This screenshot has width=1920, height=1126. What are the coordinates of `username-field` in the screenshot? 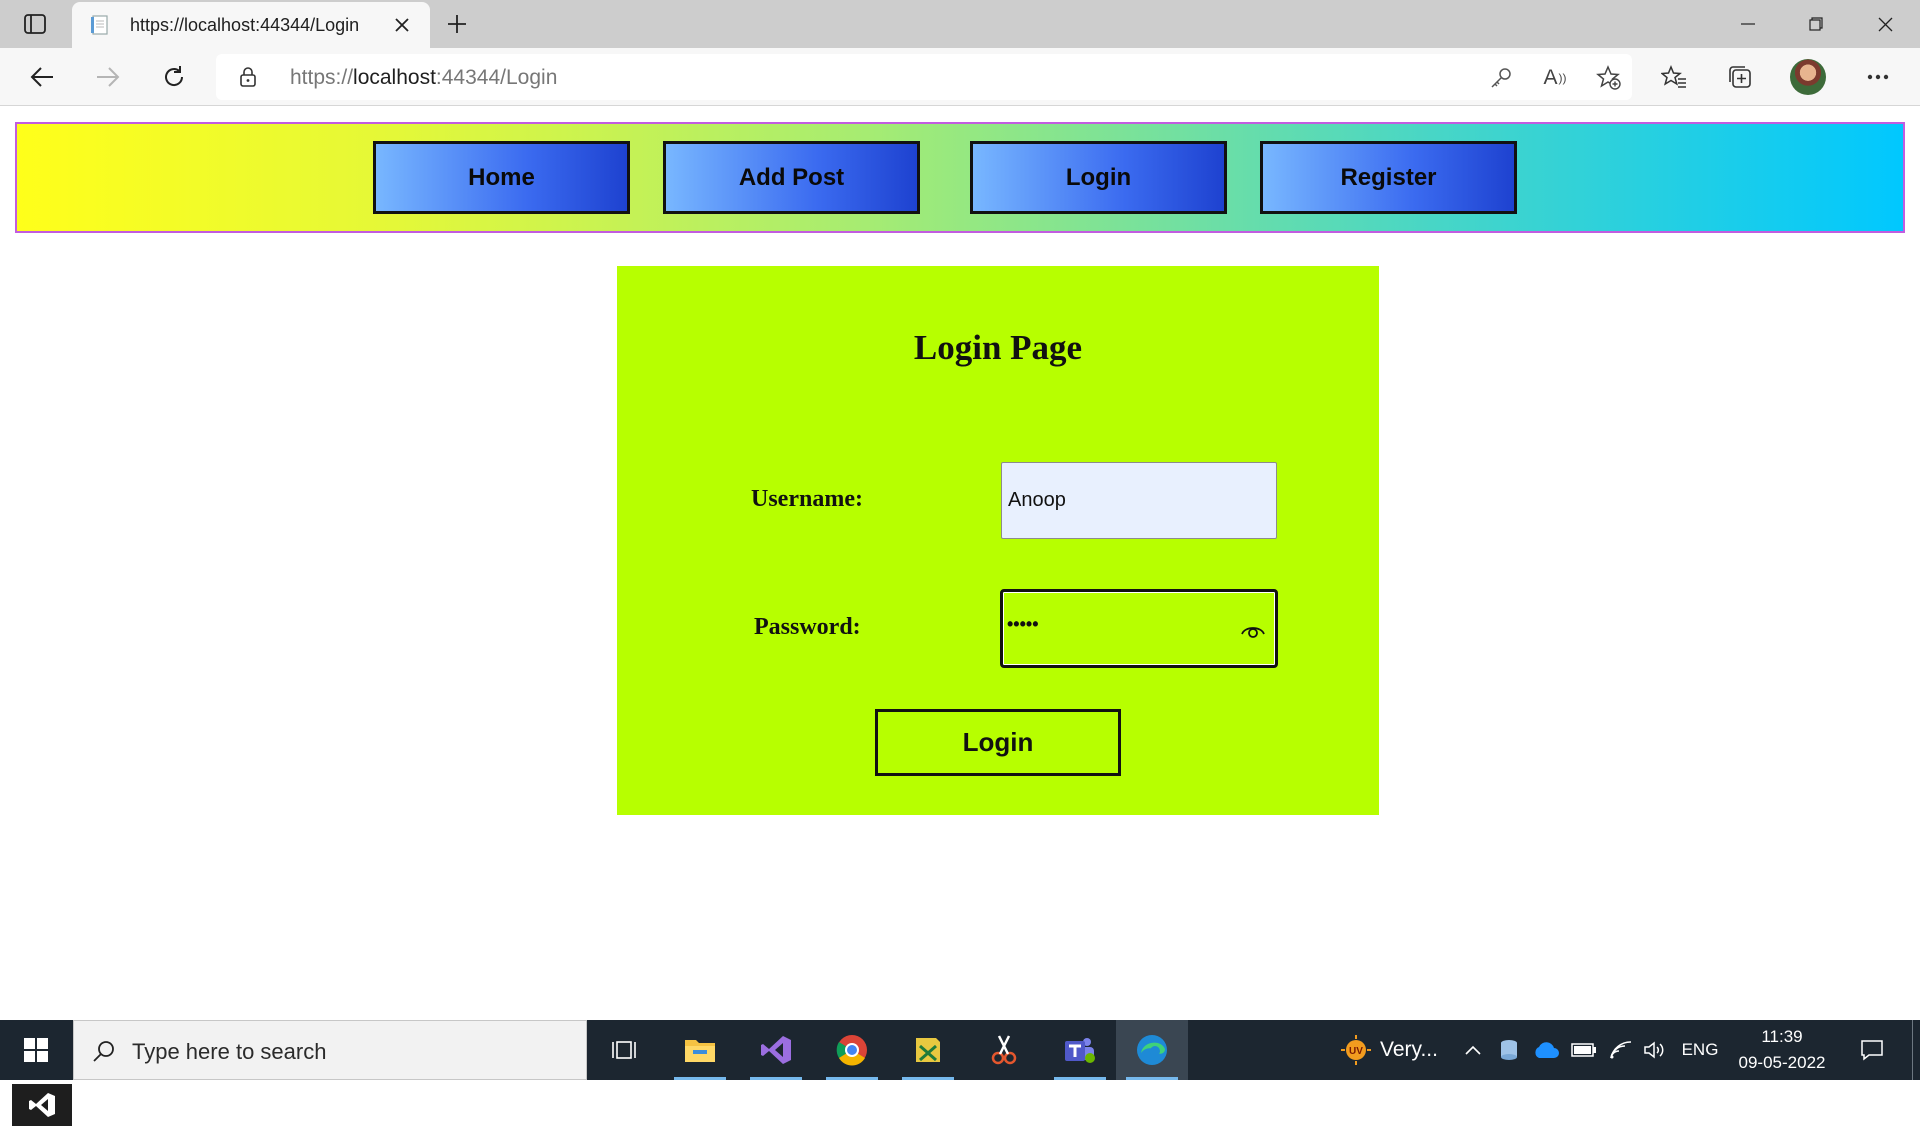 It's located at (1139, 500).